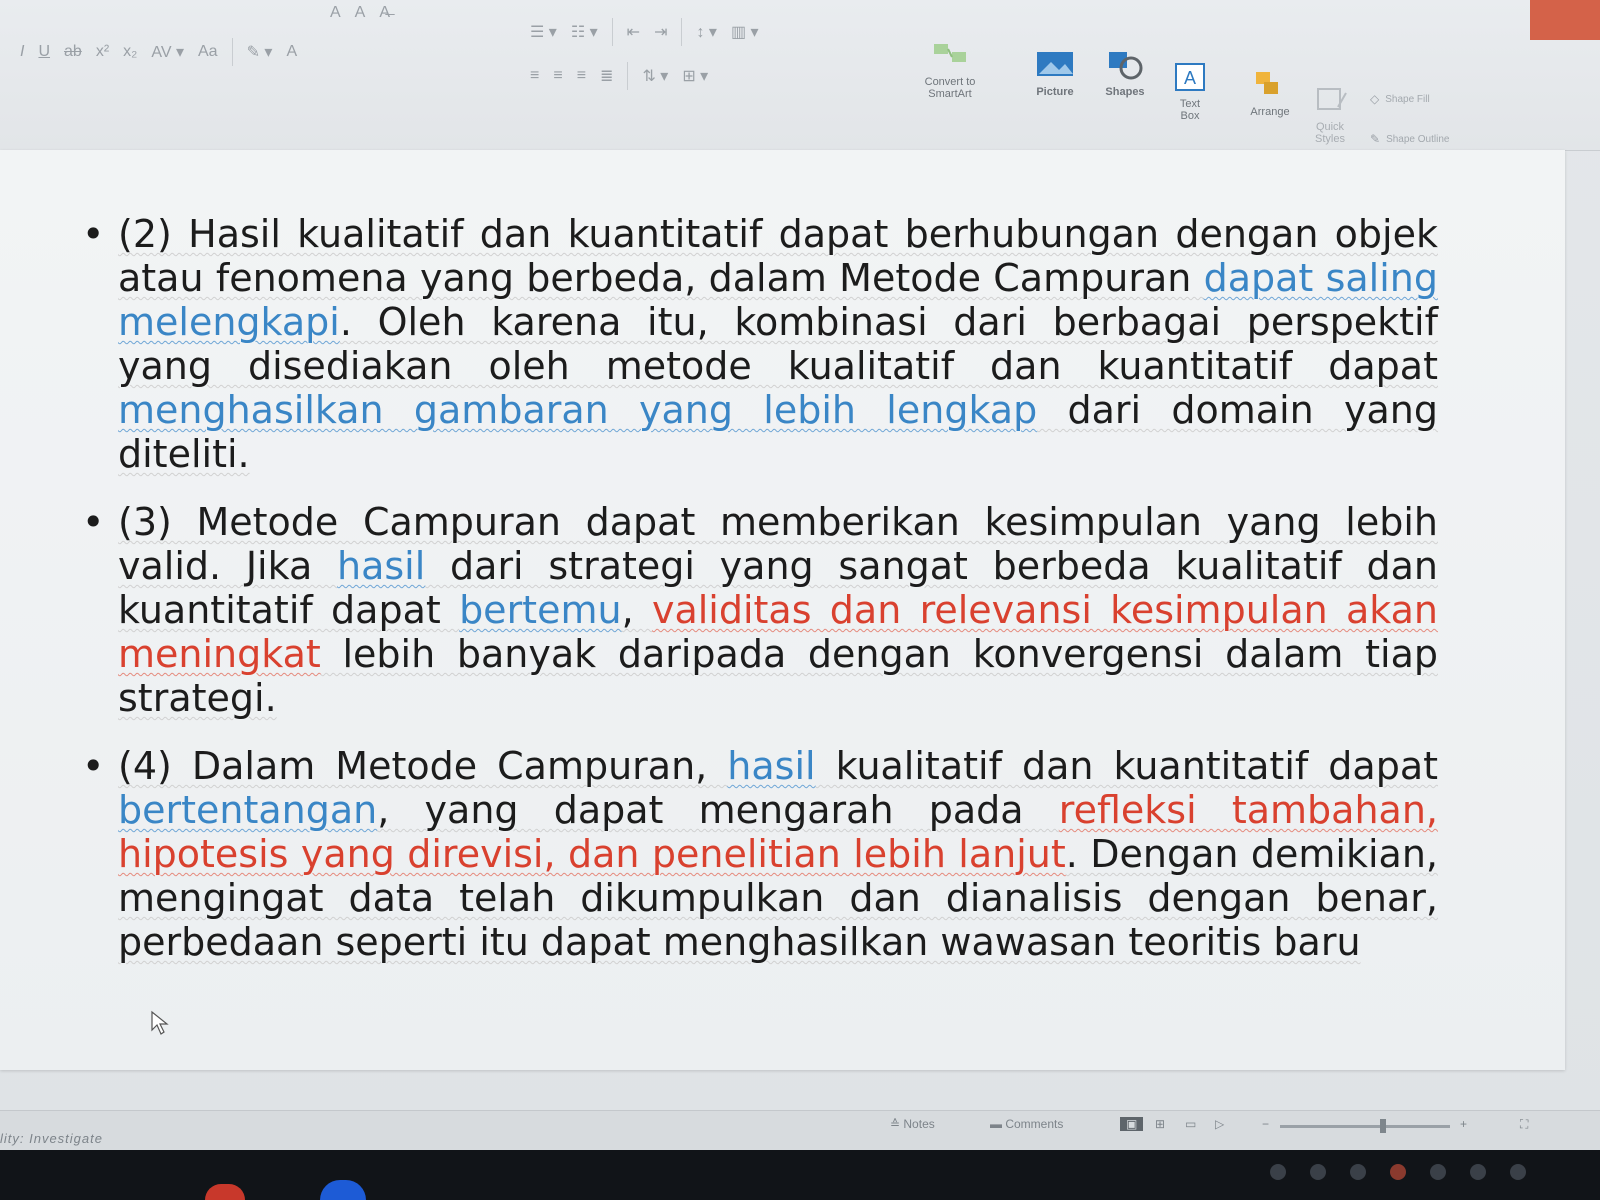  What do you see at coordinates (745, 32) in the screenshot?
I see `columns-icon: ▥ ▾` at bounding box center [745, 32].